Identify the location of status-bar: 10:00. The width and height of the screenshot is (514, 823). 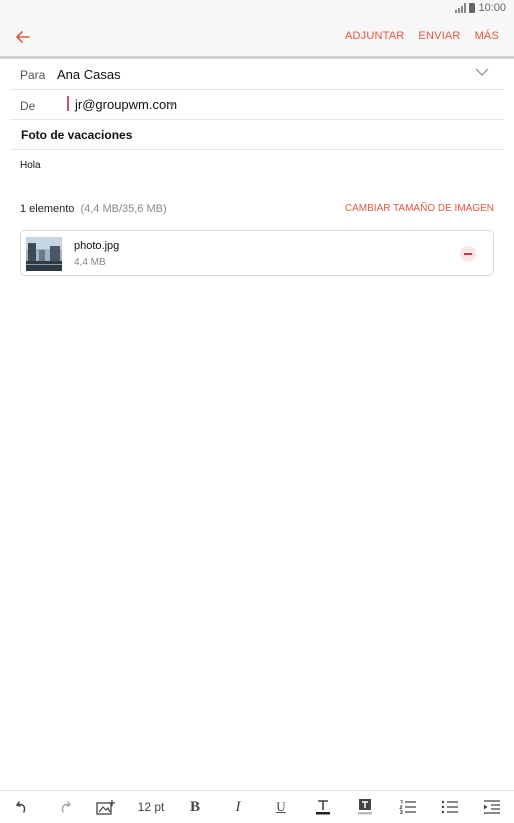
(257, 9).